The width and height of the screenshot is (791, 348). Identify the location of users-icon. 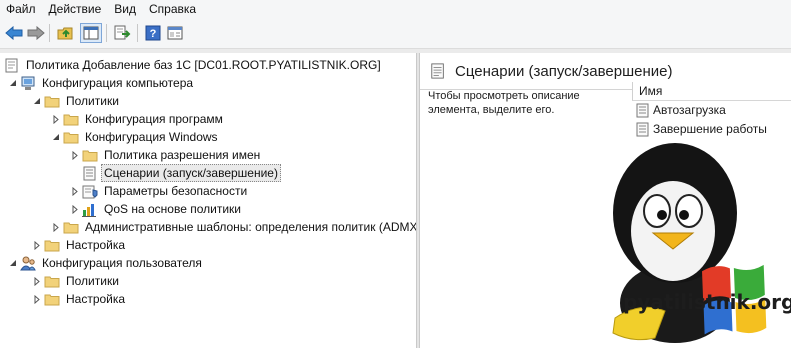
(28, 263).